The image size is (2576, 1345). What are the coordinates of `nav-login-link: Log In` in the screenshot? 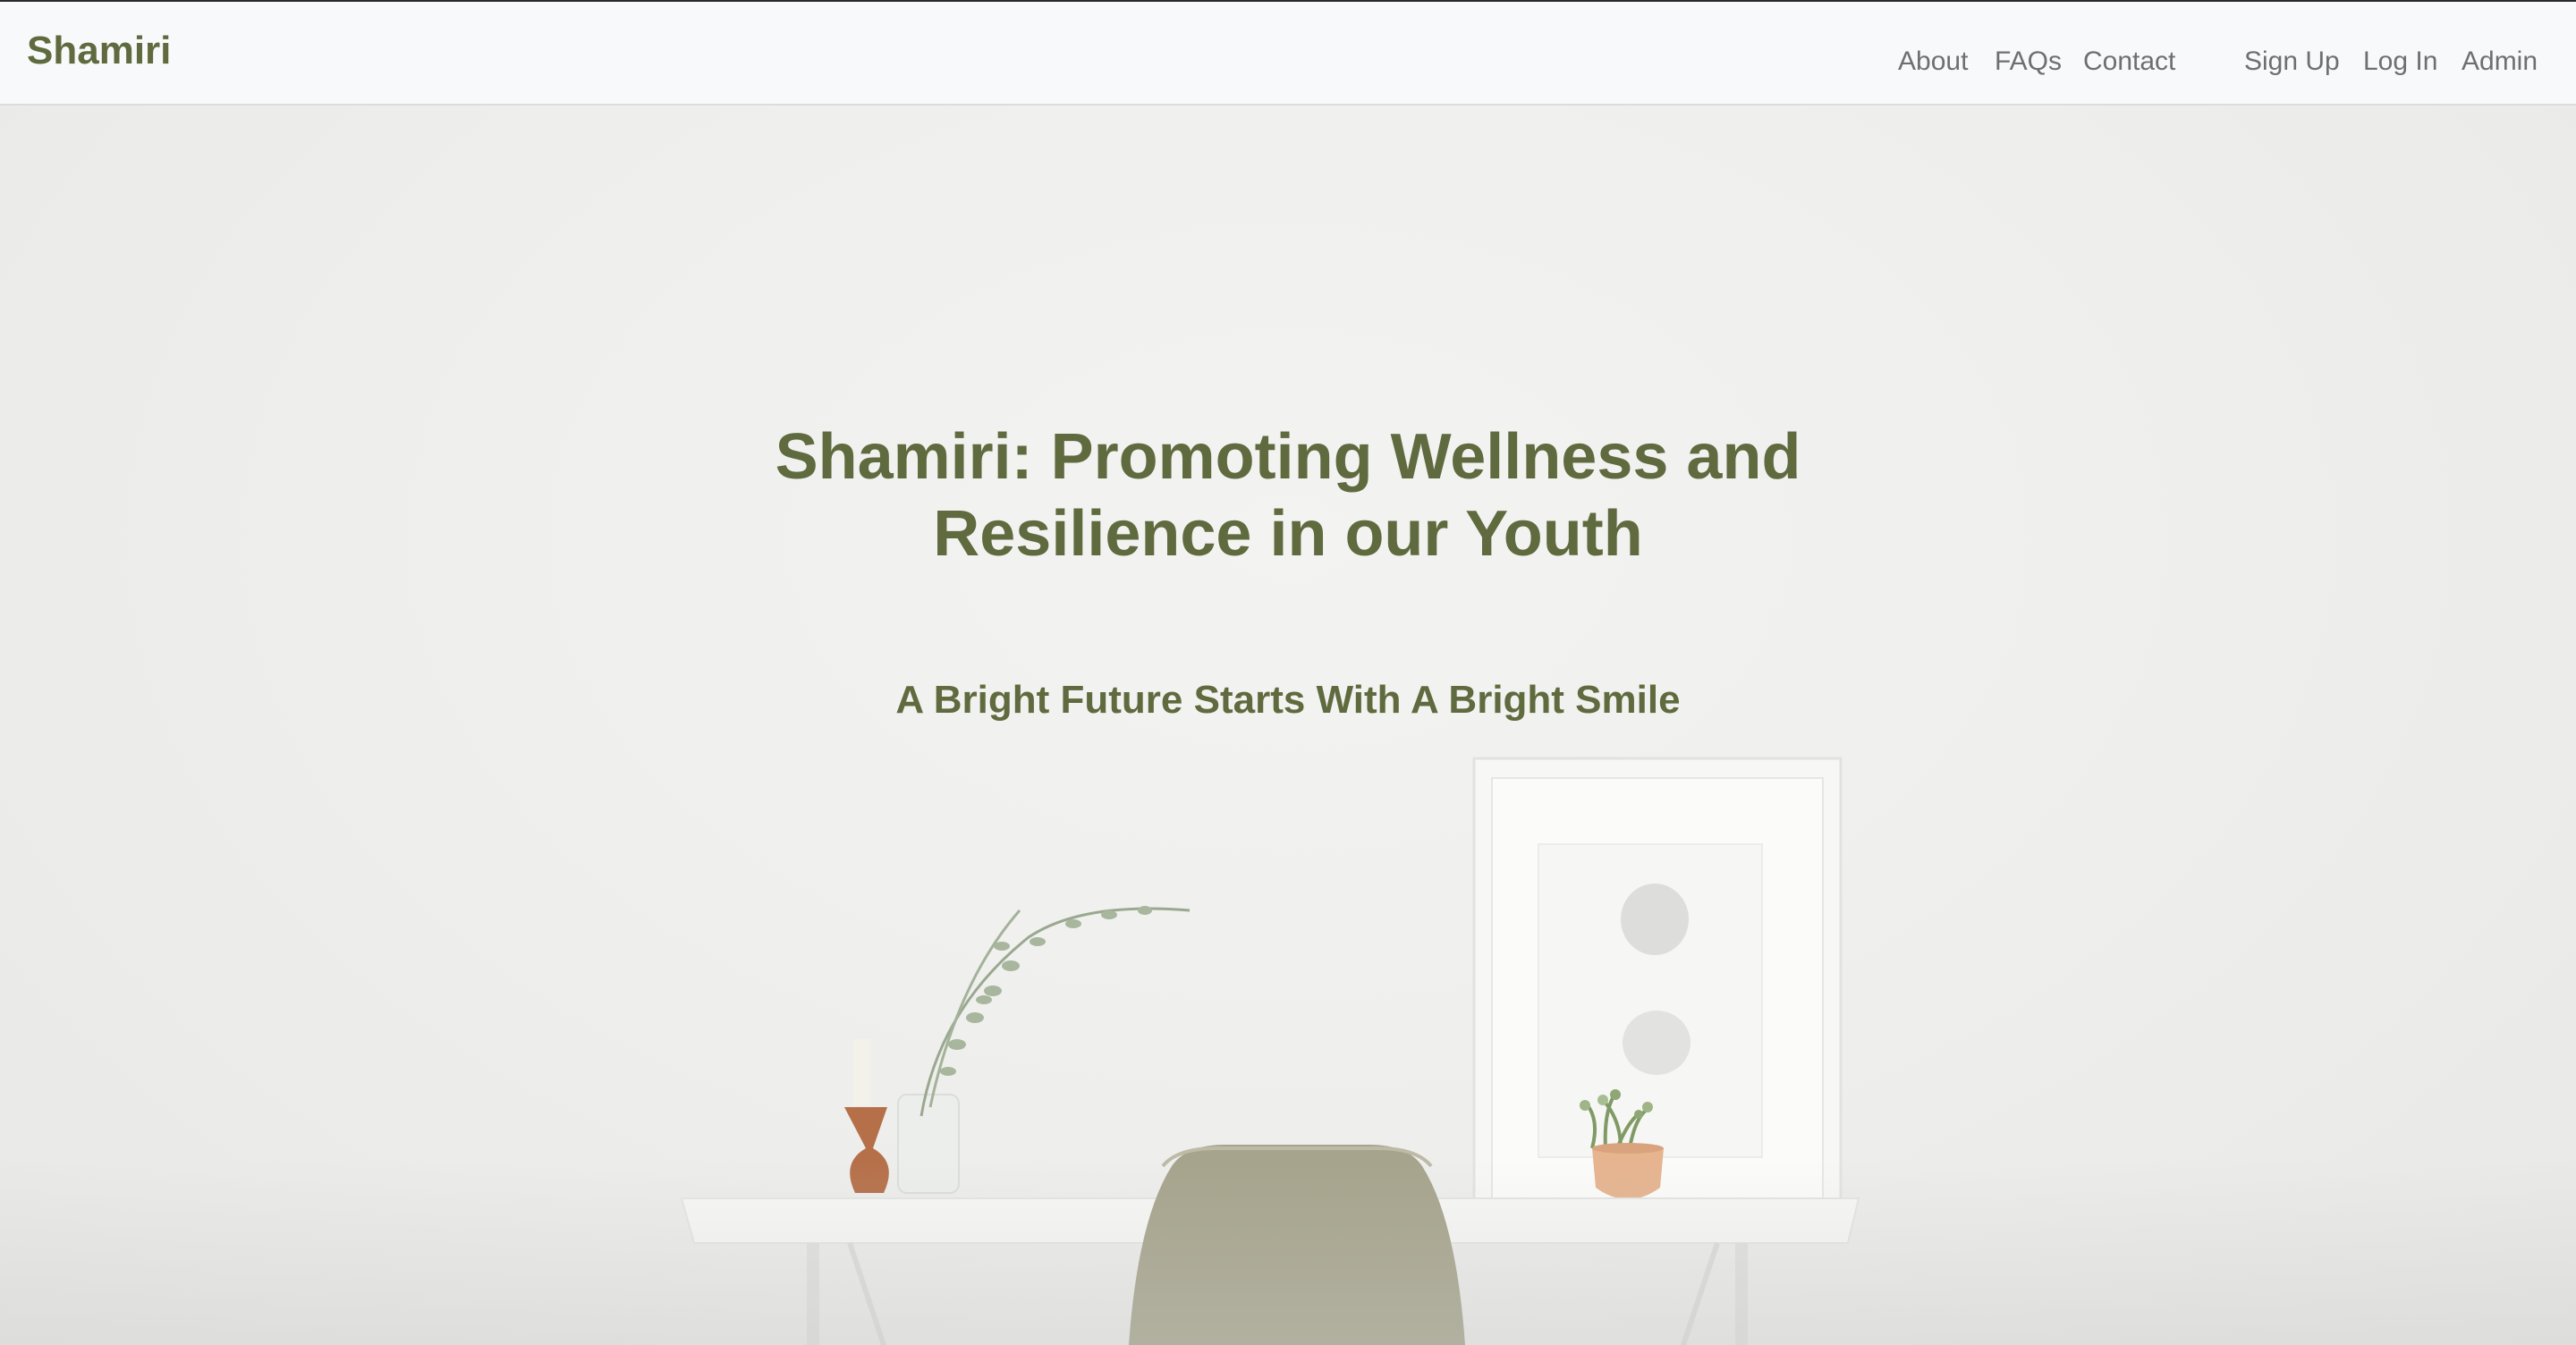 It's located at (2400, 62).